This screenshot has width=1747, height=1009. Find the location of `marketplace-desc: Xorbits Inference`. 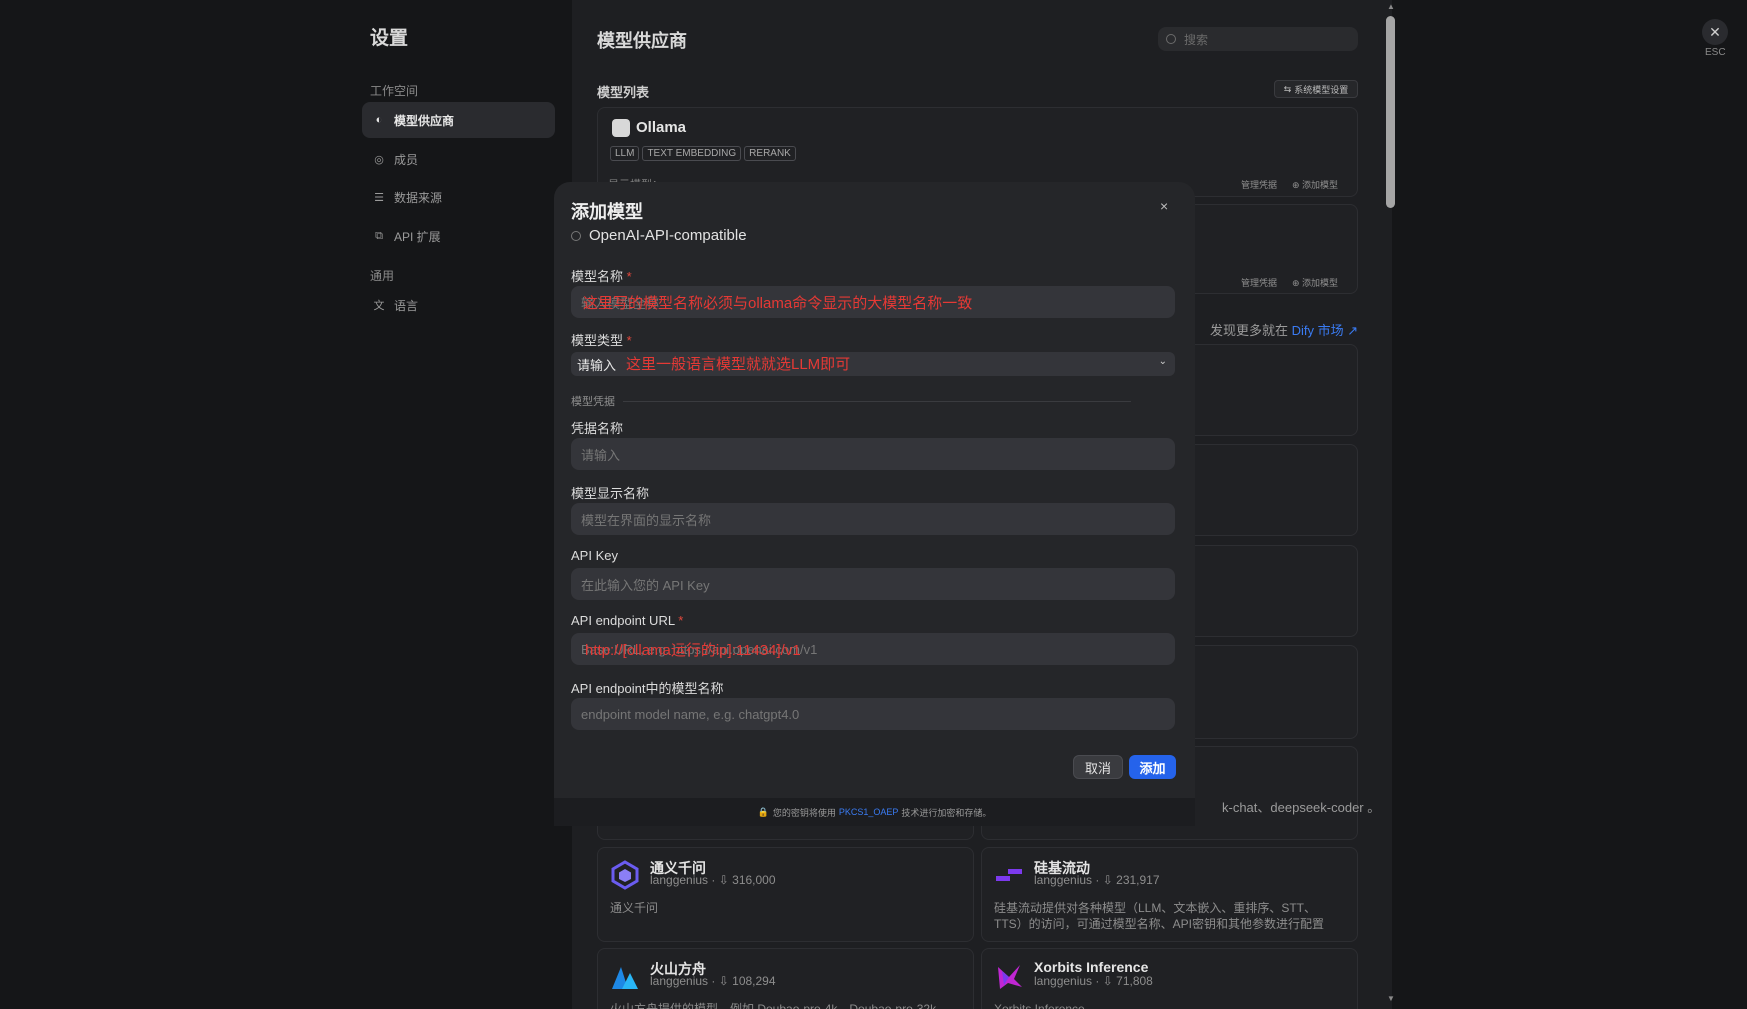

marketplace-desc: Xorbits Inference is located at coordinates (1039, 1005).